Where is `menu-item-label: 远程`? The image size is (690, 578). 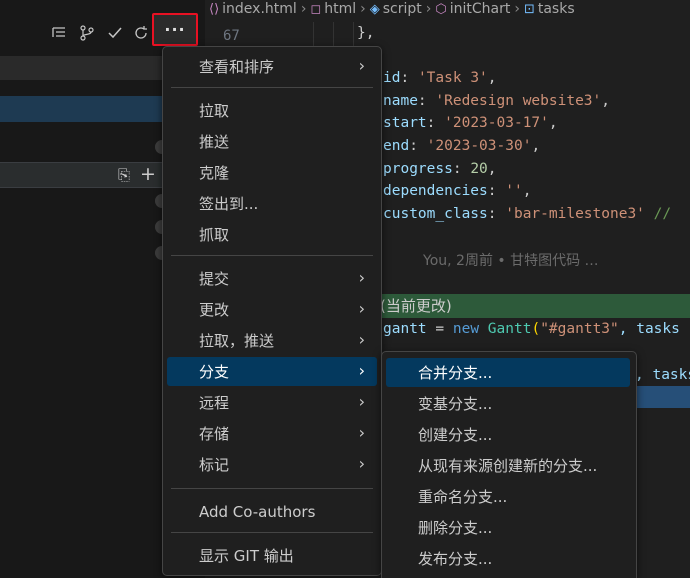 menu-item-label: 远程 is located at coordinates (214, 403).